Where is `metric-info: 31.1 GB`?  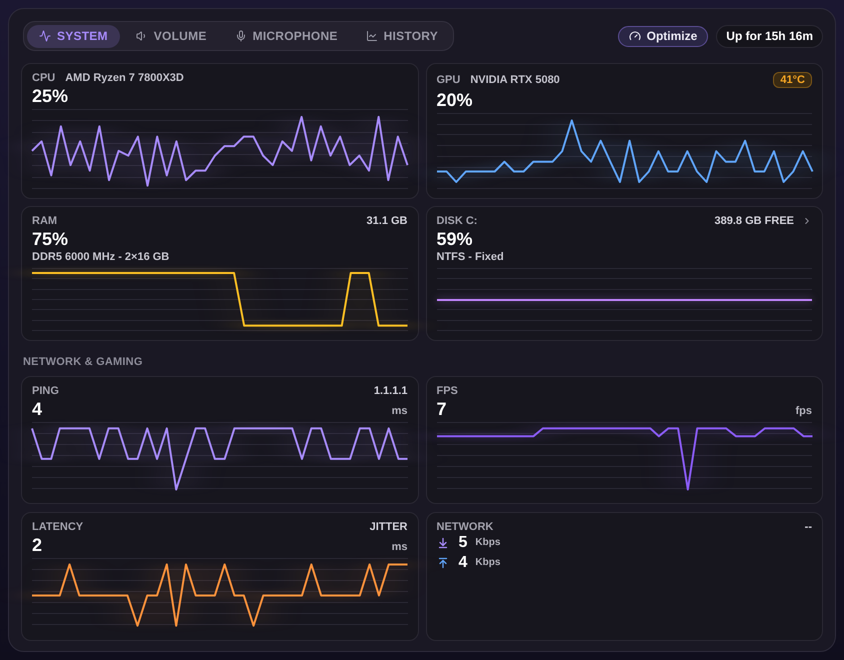 metric-info: 31.1 GB is located at coordinates (387, 221).